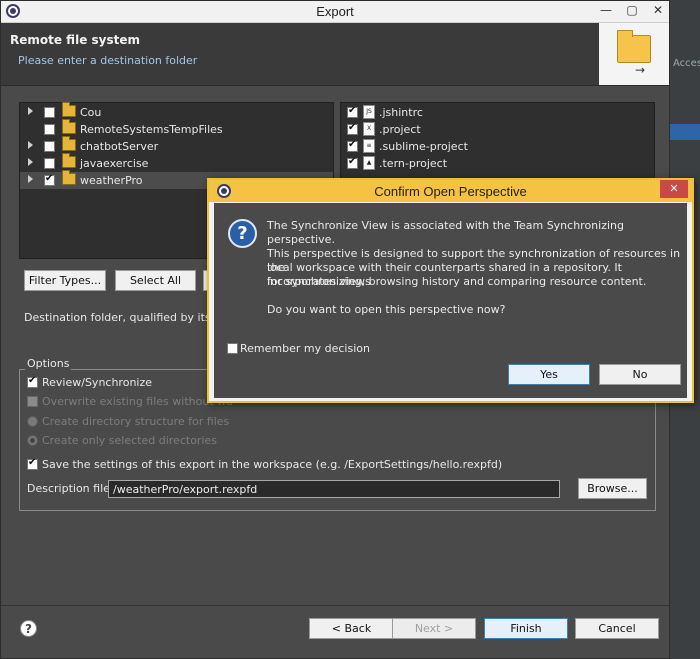 This screenshot has height=659, width=700. I want to click on help-icon: ?, so click(28, 628).